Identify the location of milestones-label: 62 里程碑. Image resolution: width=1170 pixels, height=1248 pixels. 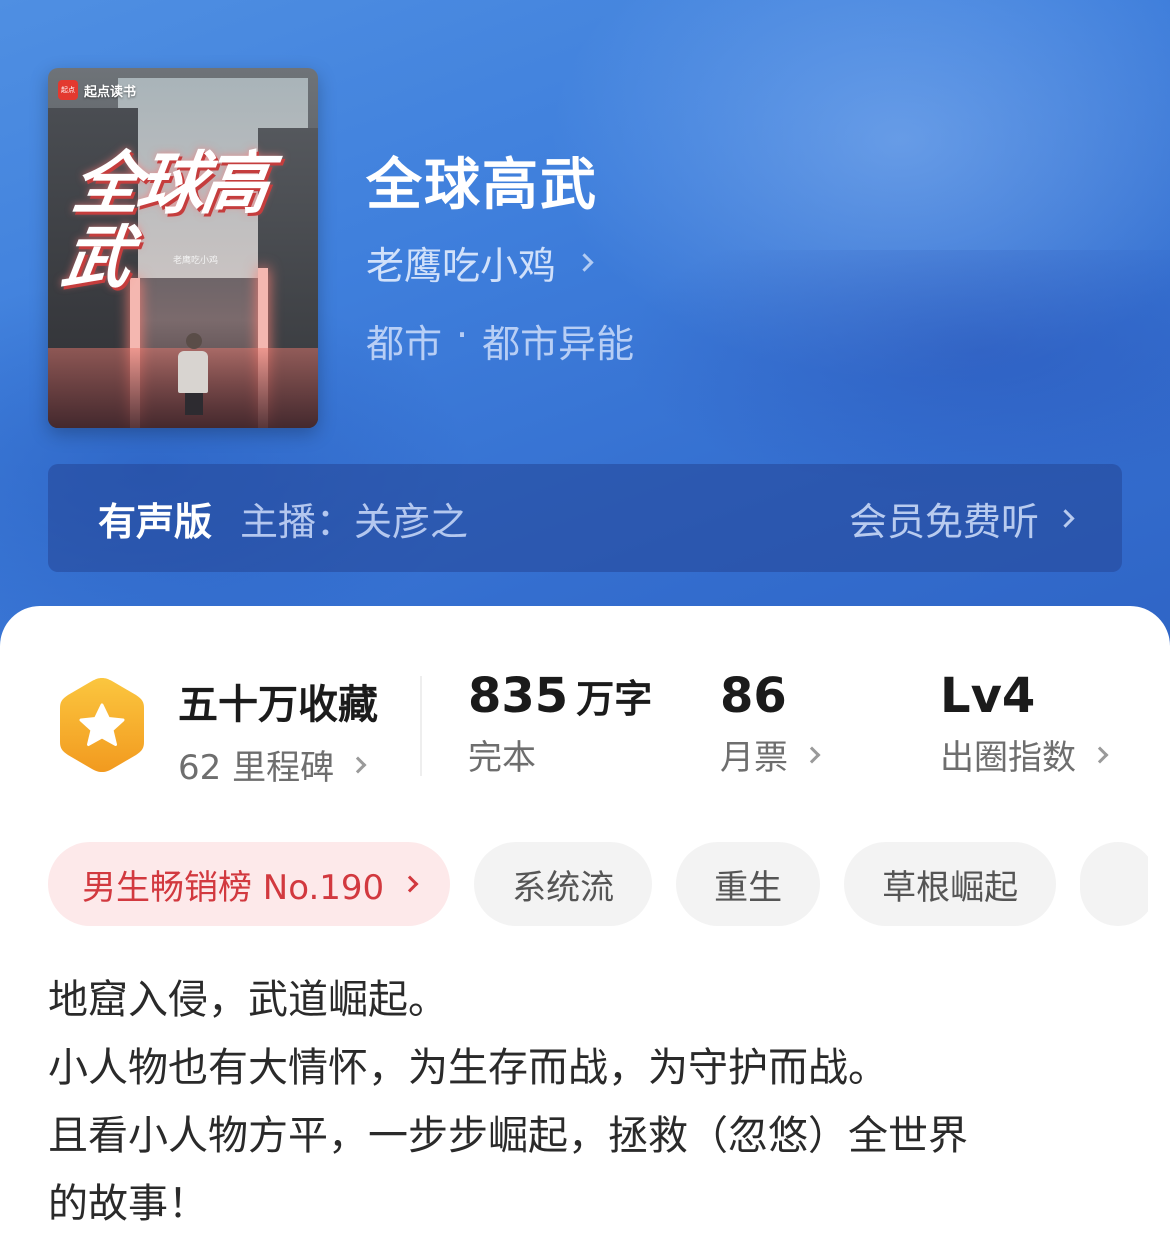
(256, 768).